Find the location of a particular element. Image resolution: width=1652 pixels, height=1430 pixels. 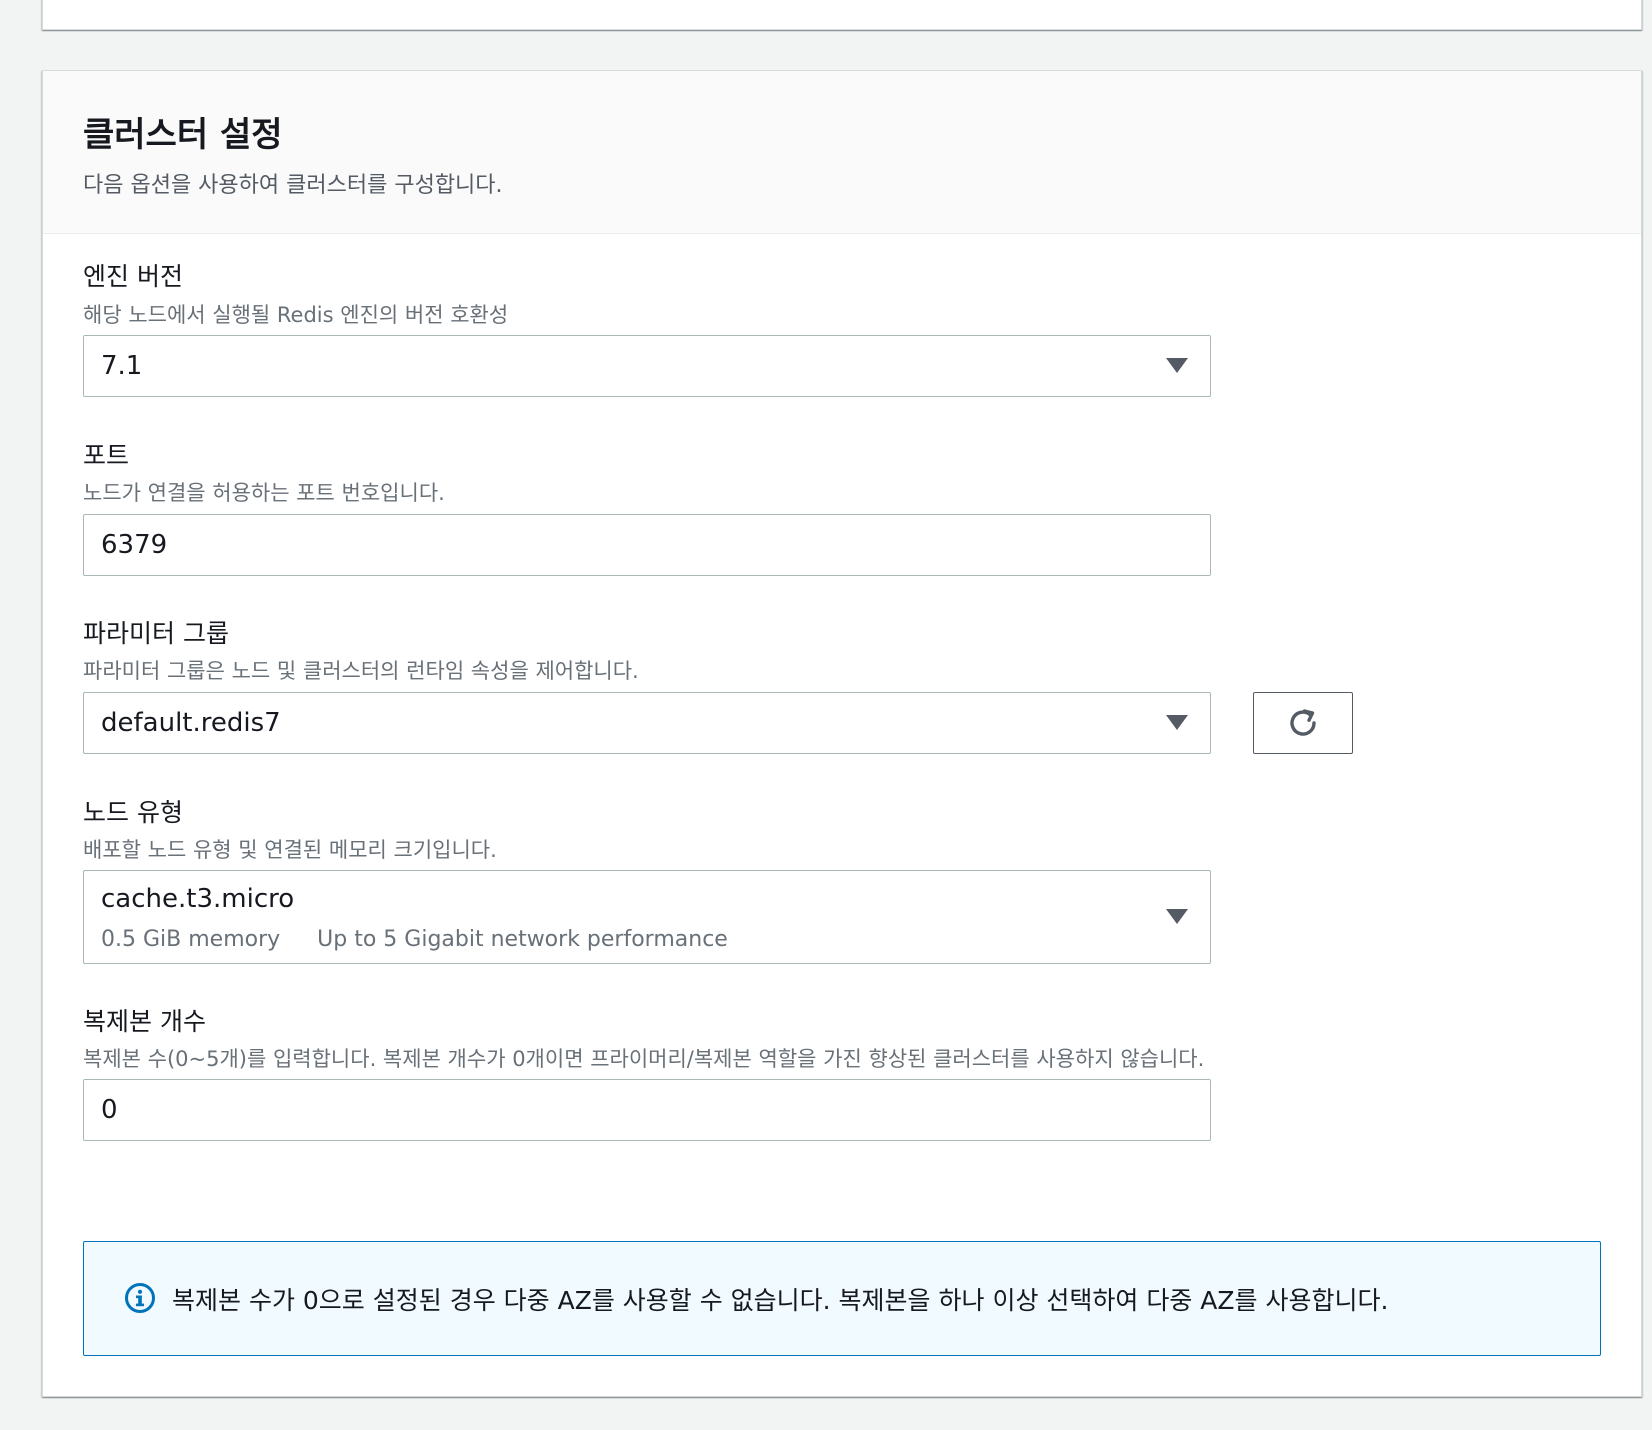

node-type-memory: 0.5 GiB memory is located at coordinates (191, 939).